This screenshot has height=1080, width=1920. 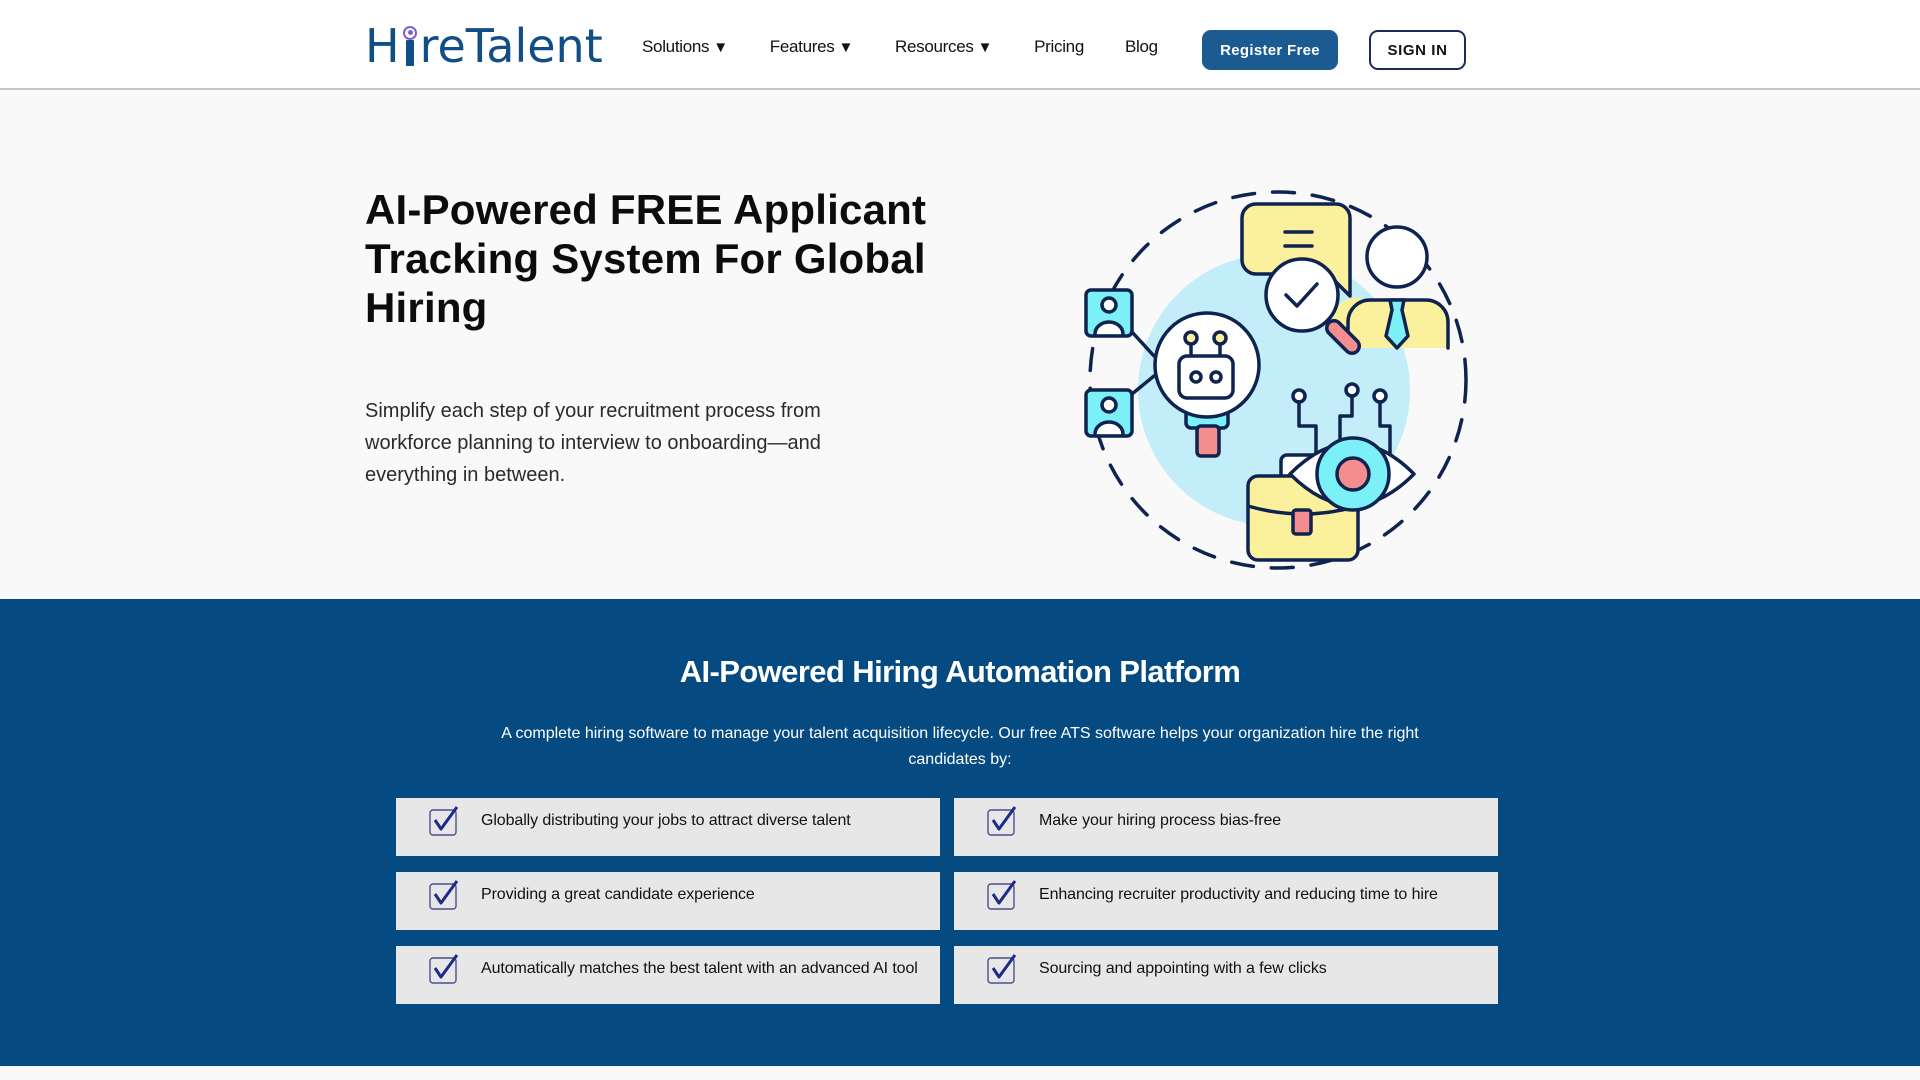 What do you see at coordinates (1397, 257) in the screenshot?
I see `person-head` at bounding box center [1397, 257].